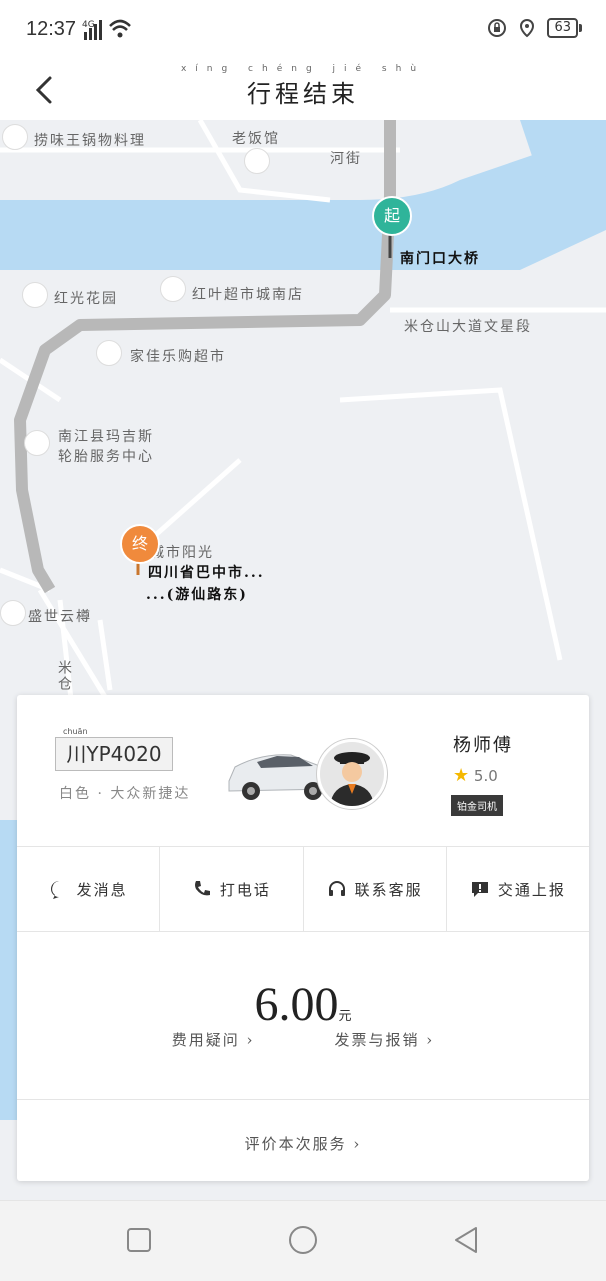 The height and width of the screenshot is (1281, 606). Describe the element at coordinates (483, 745) in the screenshot. I see `driver-name: 杨师傅` at that location.